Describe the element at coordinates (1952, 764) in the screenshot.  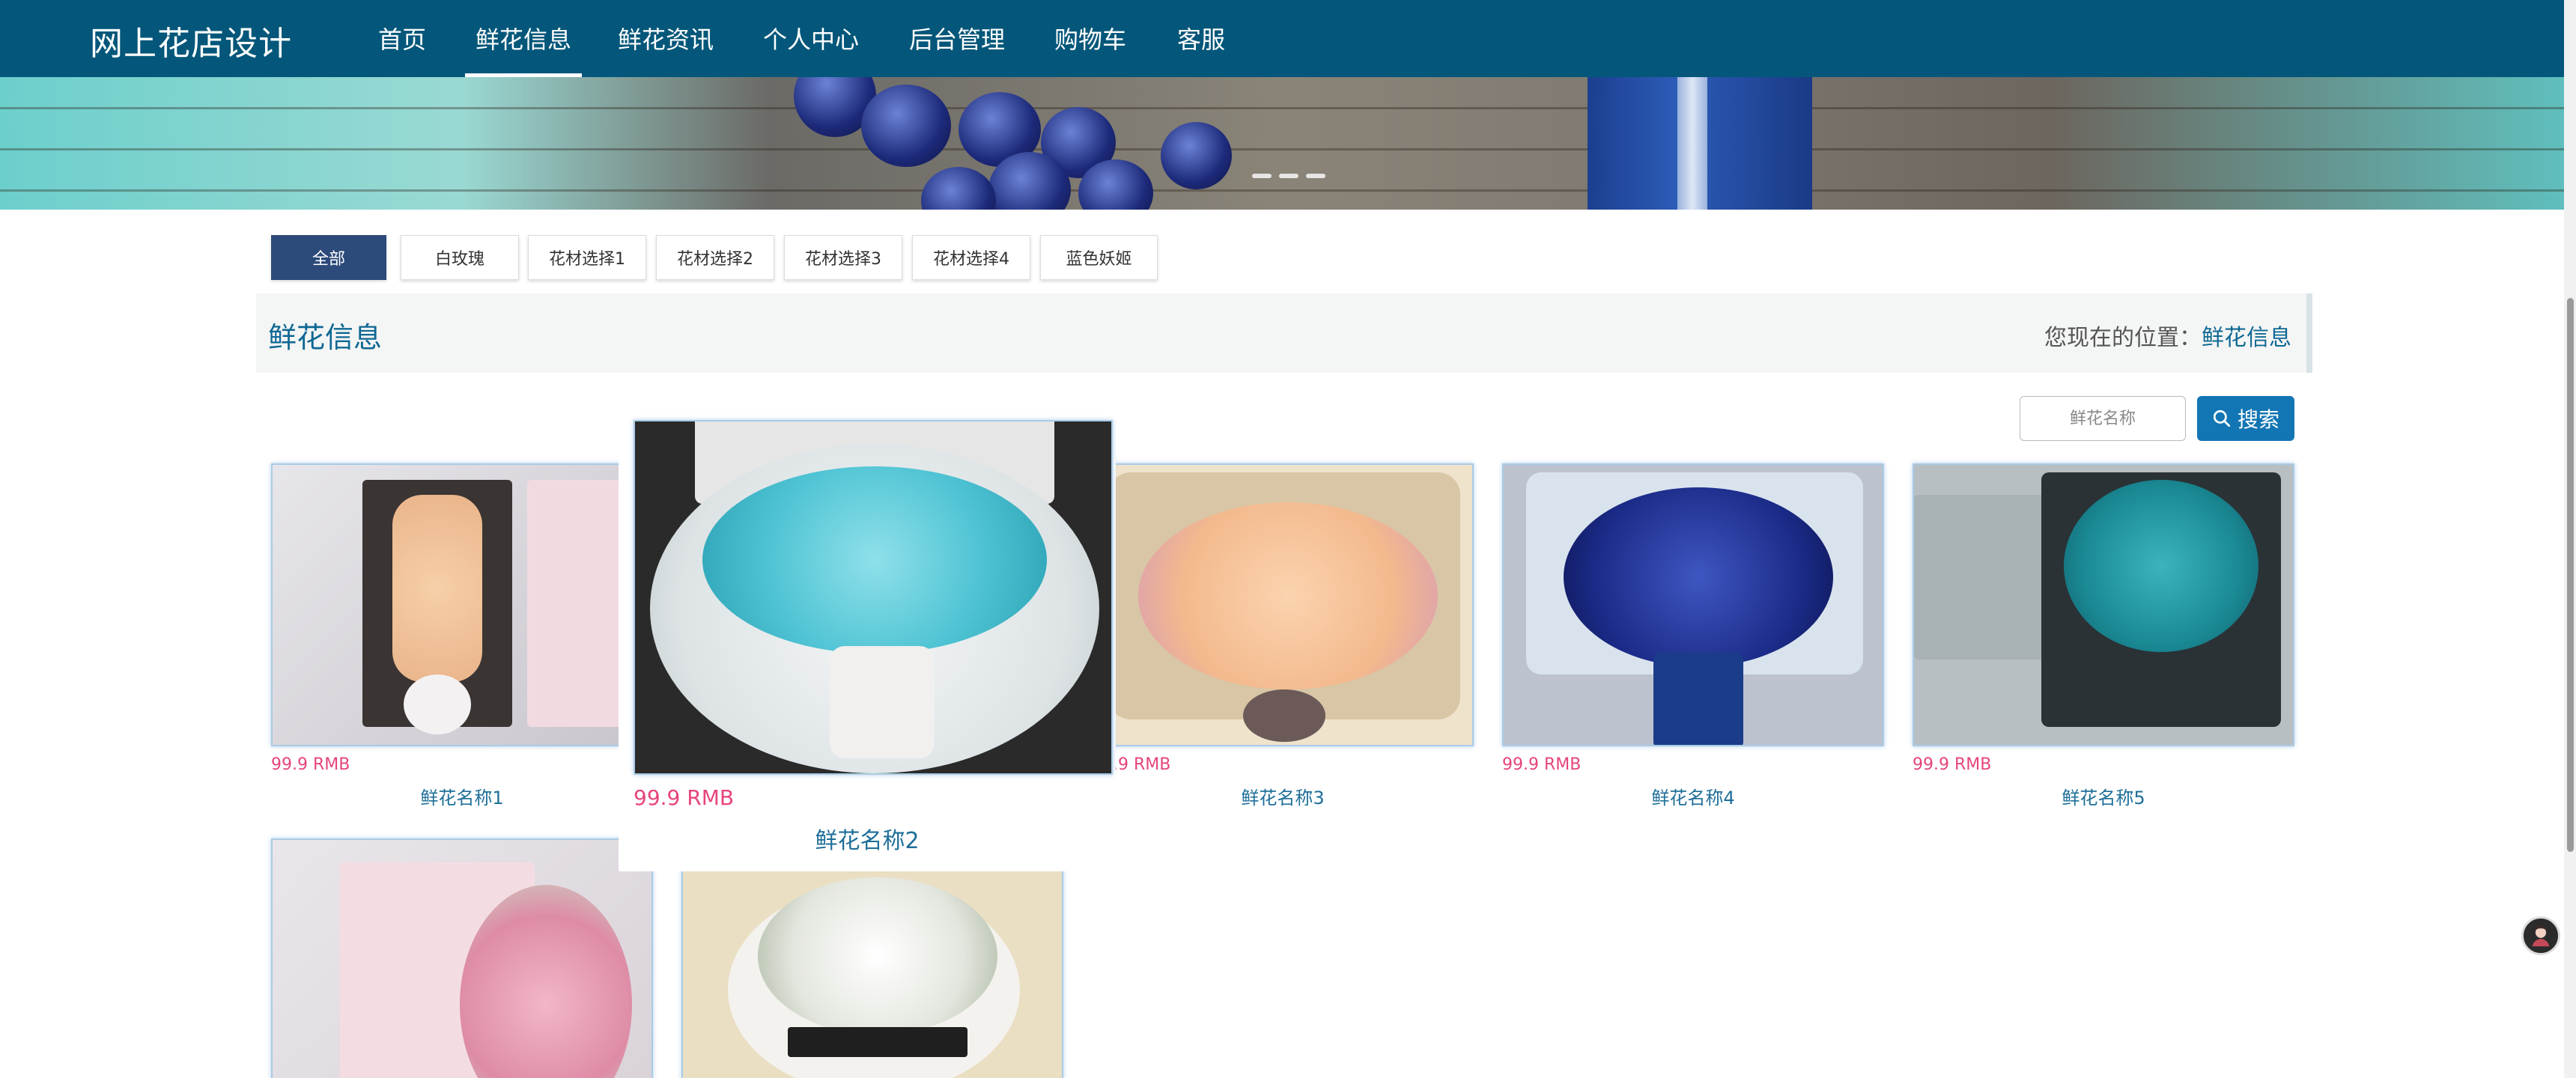
I see `product-price-5: 99.9 RMB` at that location.